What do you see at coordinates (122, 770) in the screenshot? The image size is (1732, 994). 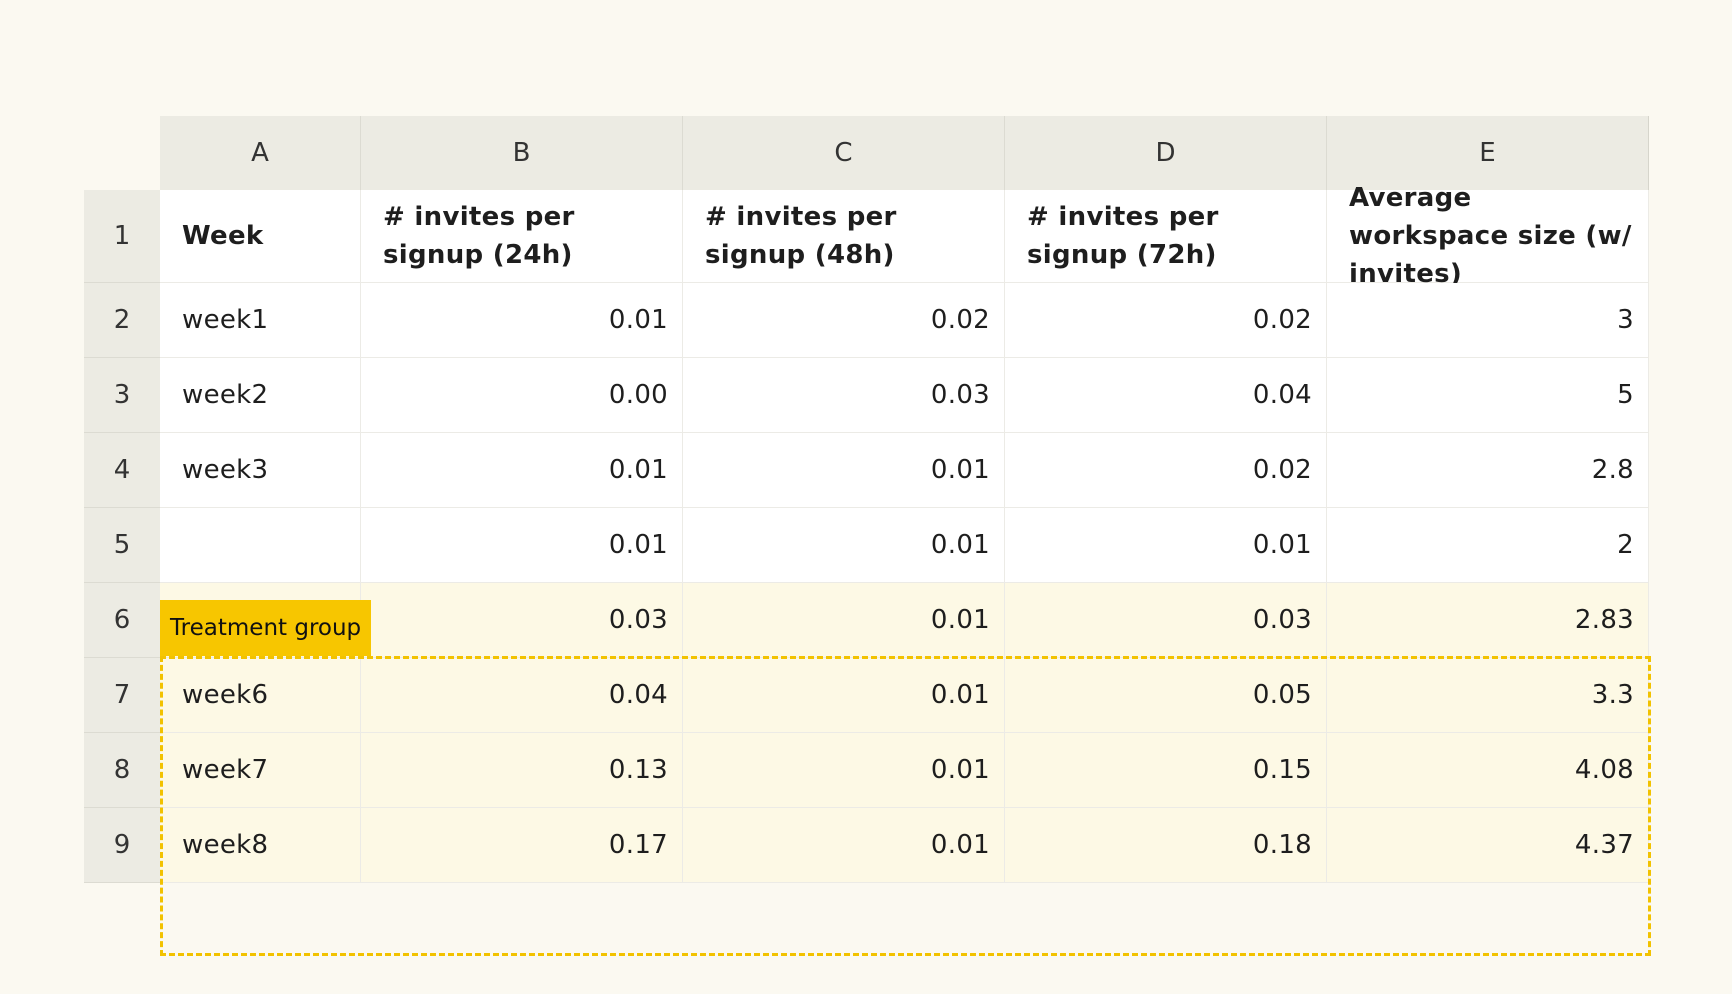 I see `row-header: 8` at bounding box center [122, 770].